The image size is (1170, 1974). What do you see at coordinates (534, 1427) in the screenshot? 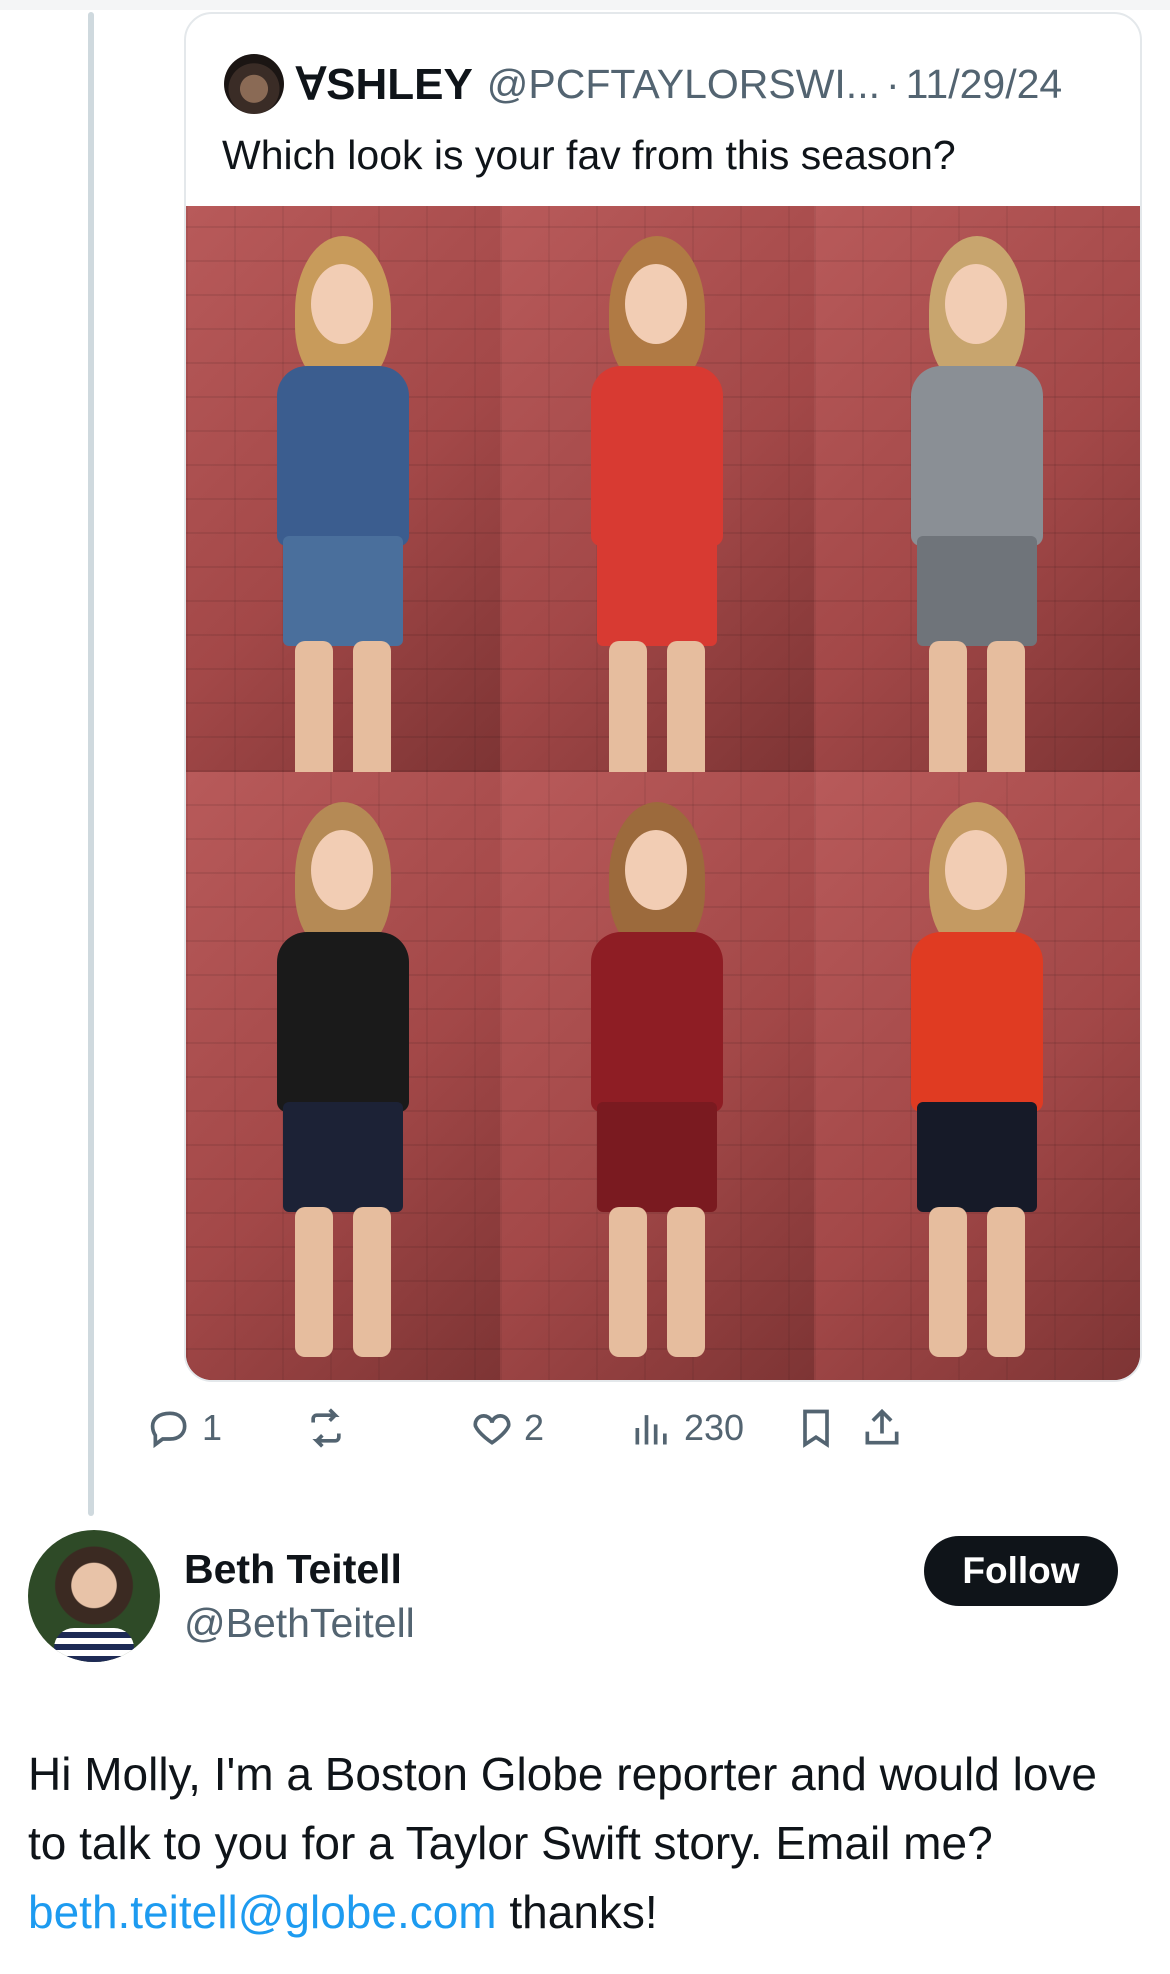
I see `like-count: 2` at bounding box center [534, 1427].